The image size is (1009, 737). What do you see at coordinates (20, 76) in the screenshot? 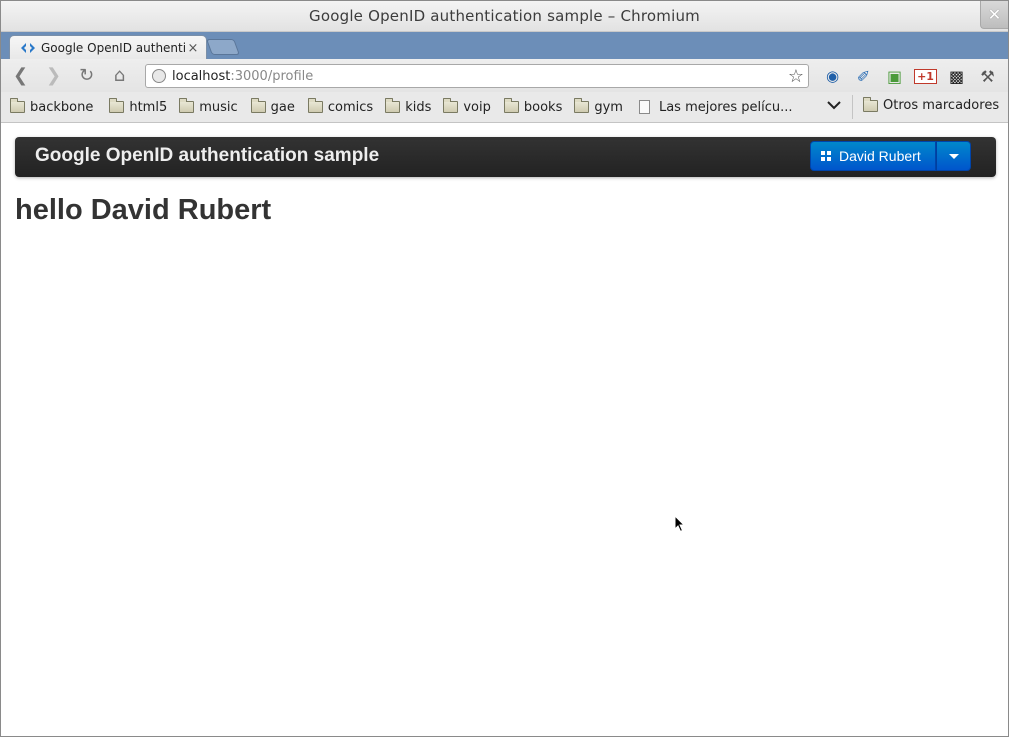
I see `back-button: ❮` at bounding box center [20, 76].